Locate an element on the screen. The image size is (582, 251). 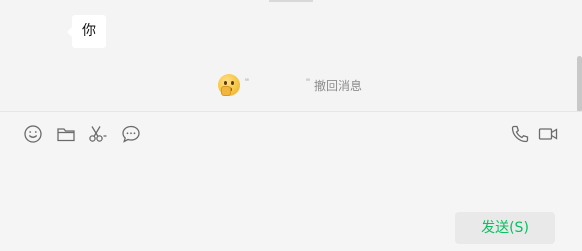
shush-emoji-icon is located at coordinates (229, 85).